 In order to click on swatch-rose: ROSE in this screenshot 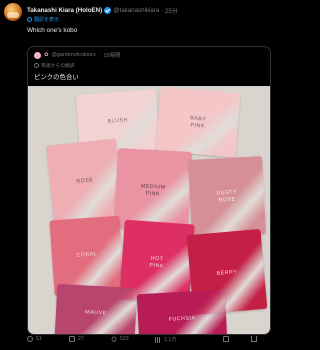, I will do `click(85, 181)`.